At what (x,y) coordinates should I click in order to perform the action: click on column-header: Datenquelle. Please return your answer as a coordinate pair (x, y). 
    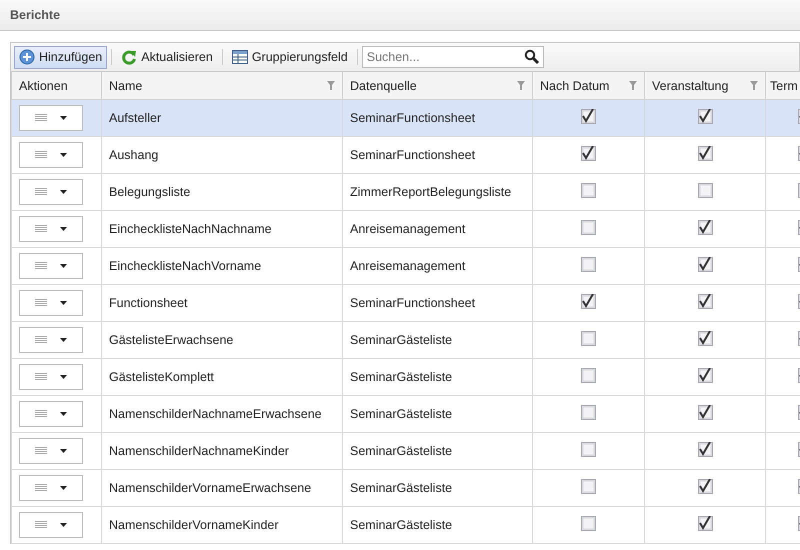
    Looking at the image, I should click on (437, 86).